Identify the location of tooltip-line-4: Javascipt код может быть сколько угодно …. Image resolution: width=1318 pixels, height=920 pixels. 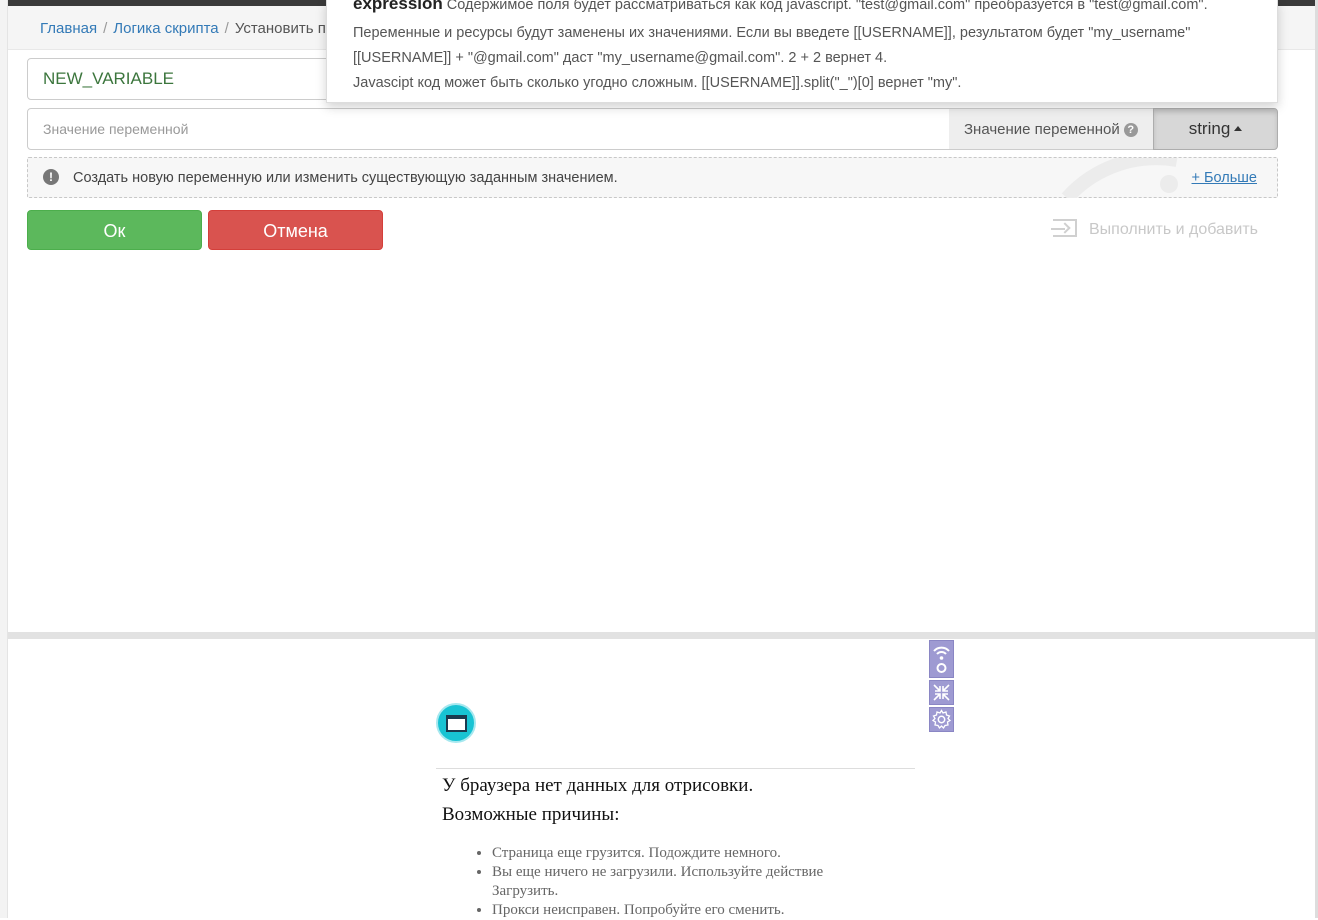
(657, 83).